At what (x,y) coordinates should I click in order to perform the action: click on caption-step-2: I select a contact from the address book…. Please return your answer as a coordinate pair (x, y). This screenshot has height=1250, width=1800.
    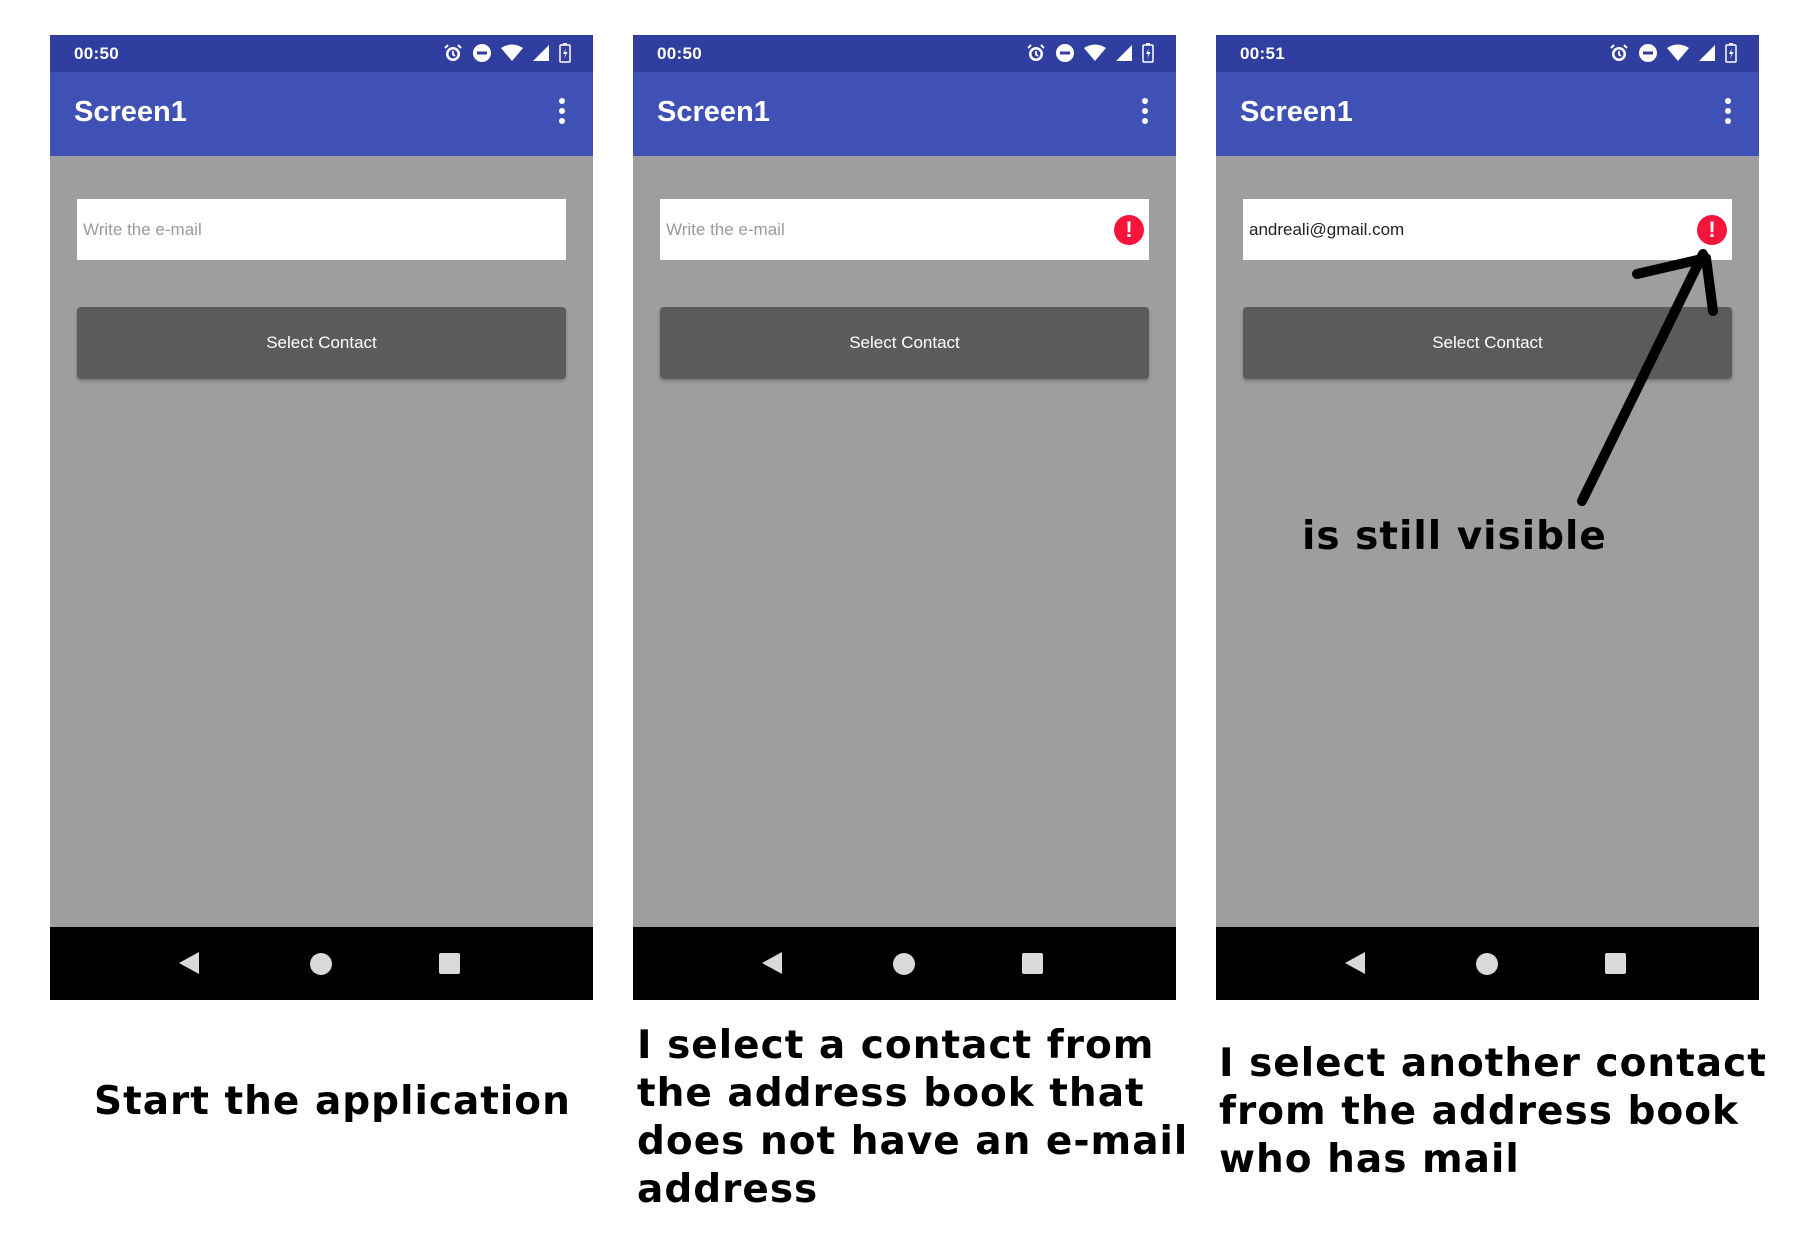
    Looking at the image, I should click on (913, 1117).